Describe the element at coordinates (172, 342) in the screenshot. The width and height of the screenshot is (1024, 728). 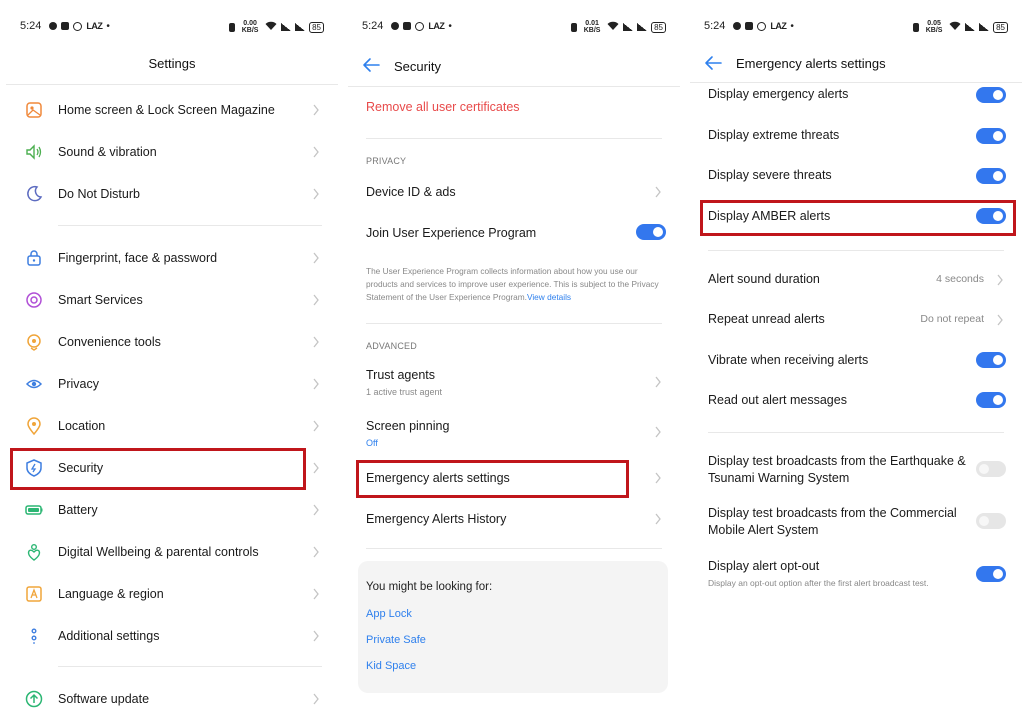
I see `settings-item-convenience-tools: Convenience tools` at that location.